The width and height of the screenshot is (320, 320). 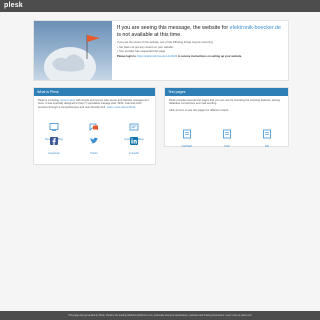 I want to click on login-link: https://elektronik-boecker.de:8443, so click(x=157, y=56).